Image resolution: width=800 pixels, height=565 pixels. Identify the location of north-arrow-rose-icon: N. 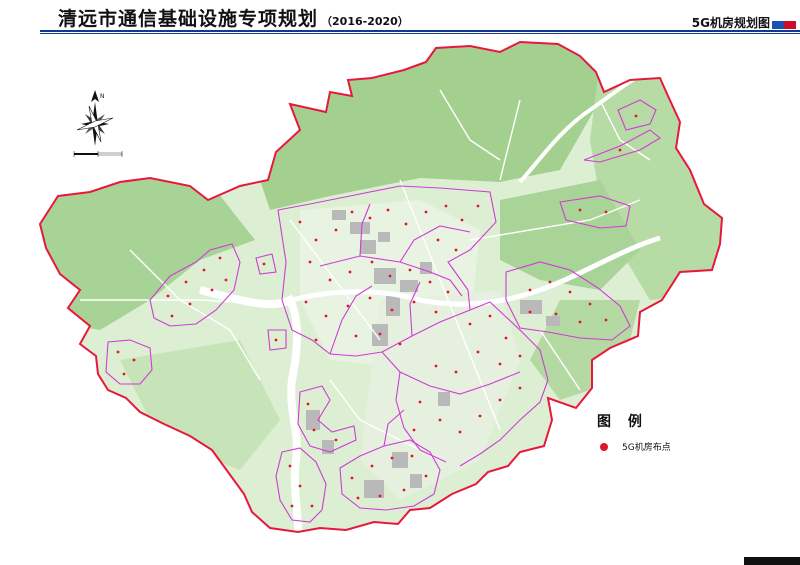
(95, 118).